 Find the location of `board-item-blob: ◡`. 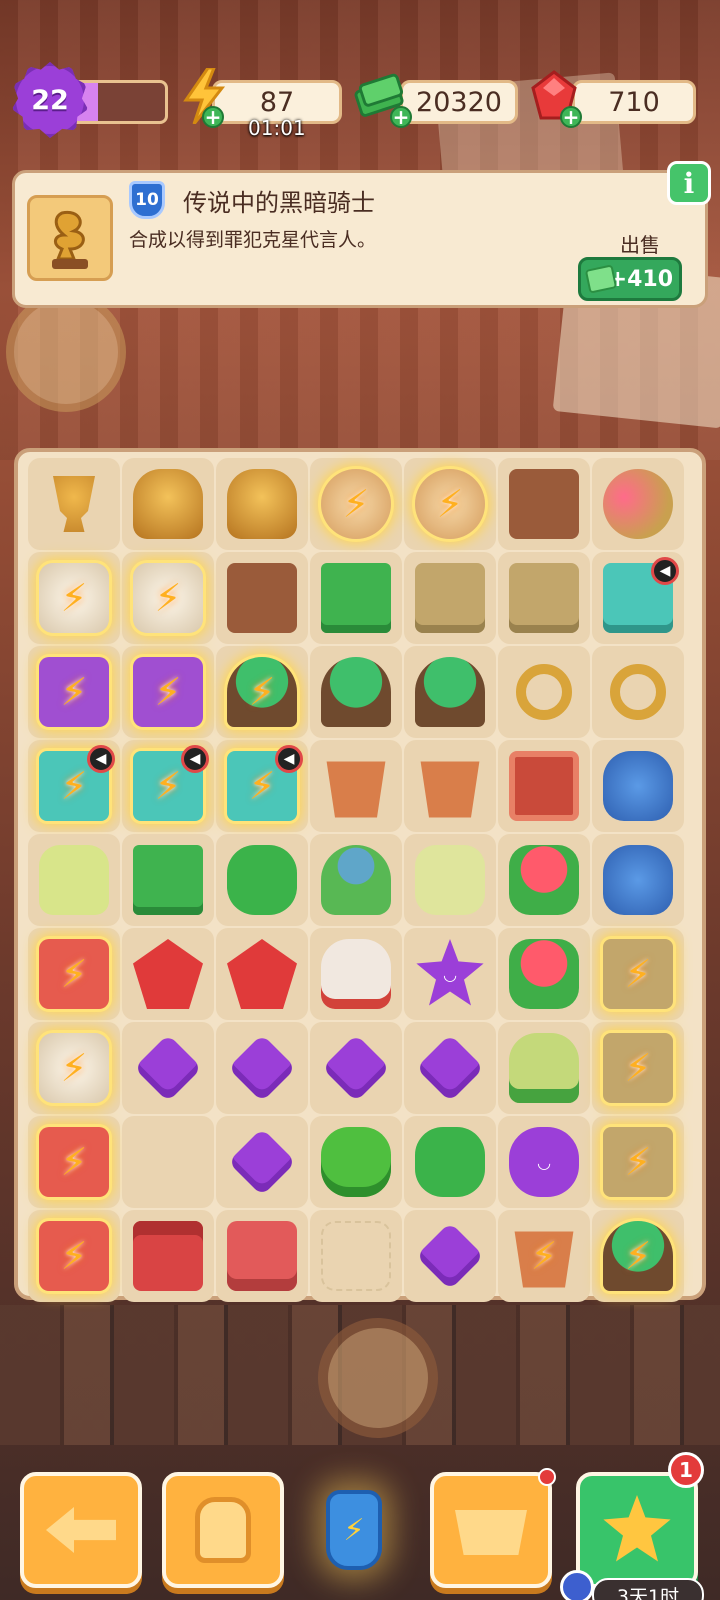

board-item-blob: ◡ is located at coordinates (544, 1162).